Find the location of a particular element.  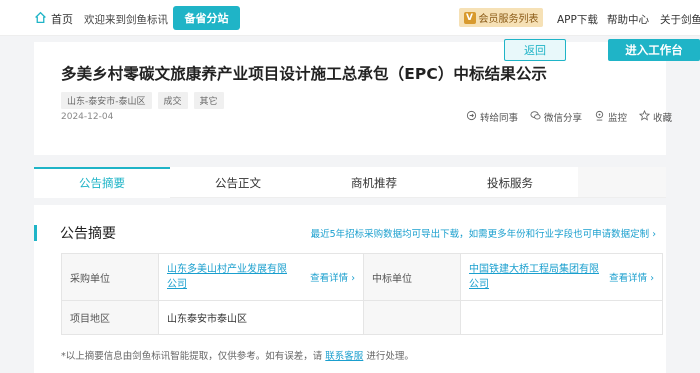

tab-full-text: 公告正文 is located at coordinates (238, 182).